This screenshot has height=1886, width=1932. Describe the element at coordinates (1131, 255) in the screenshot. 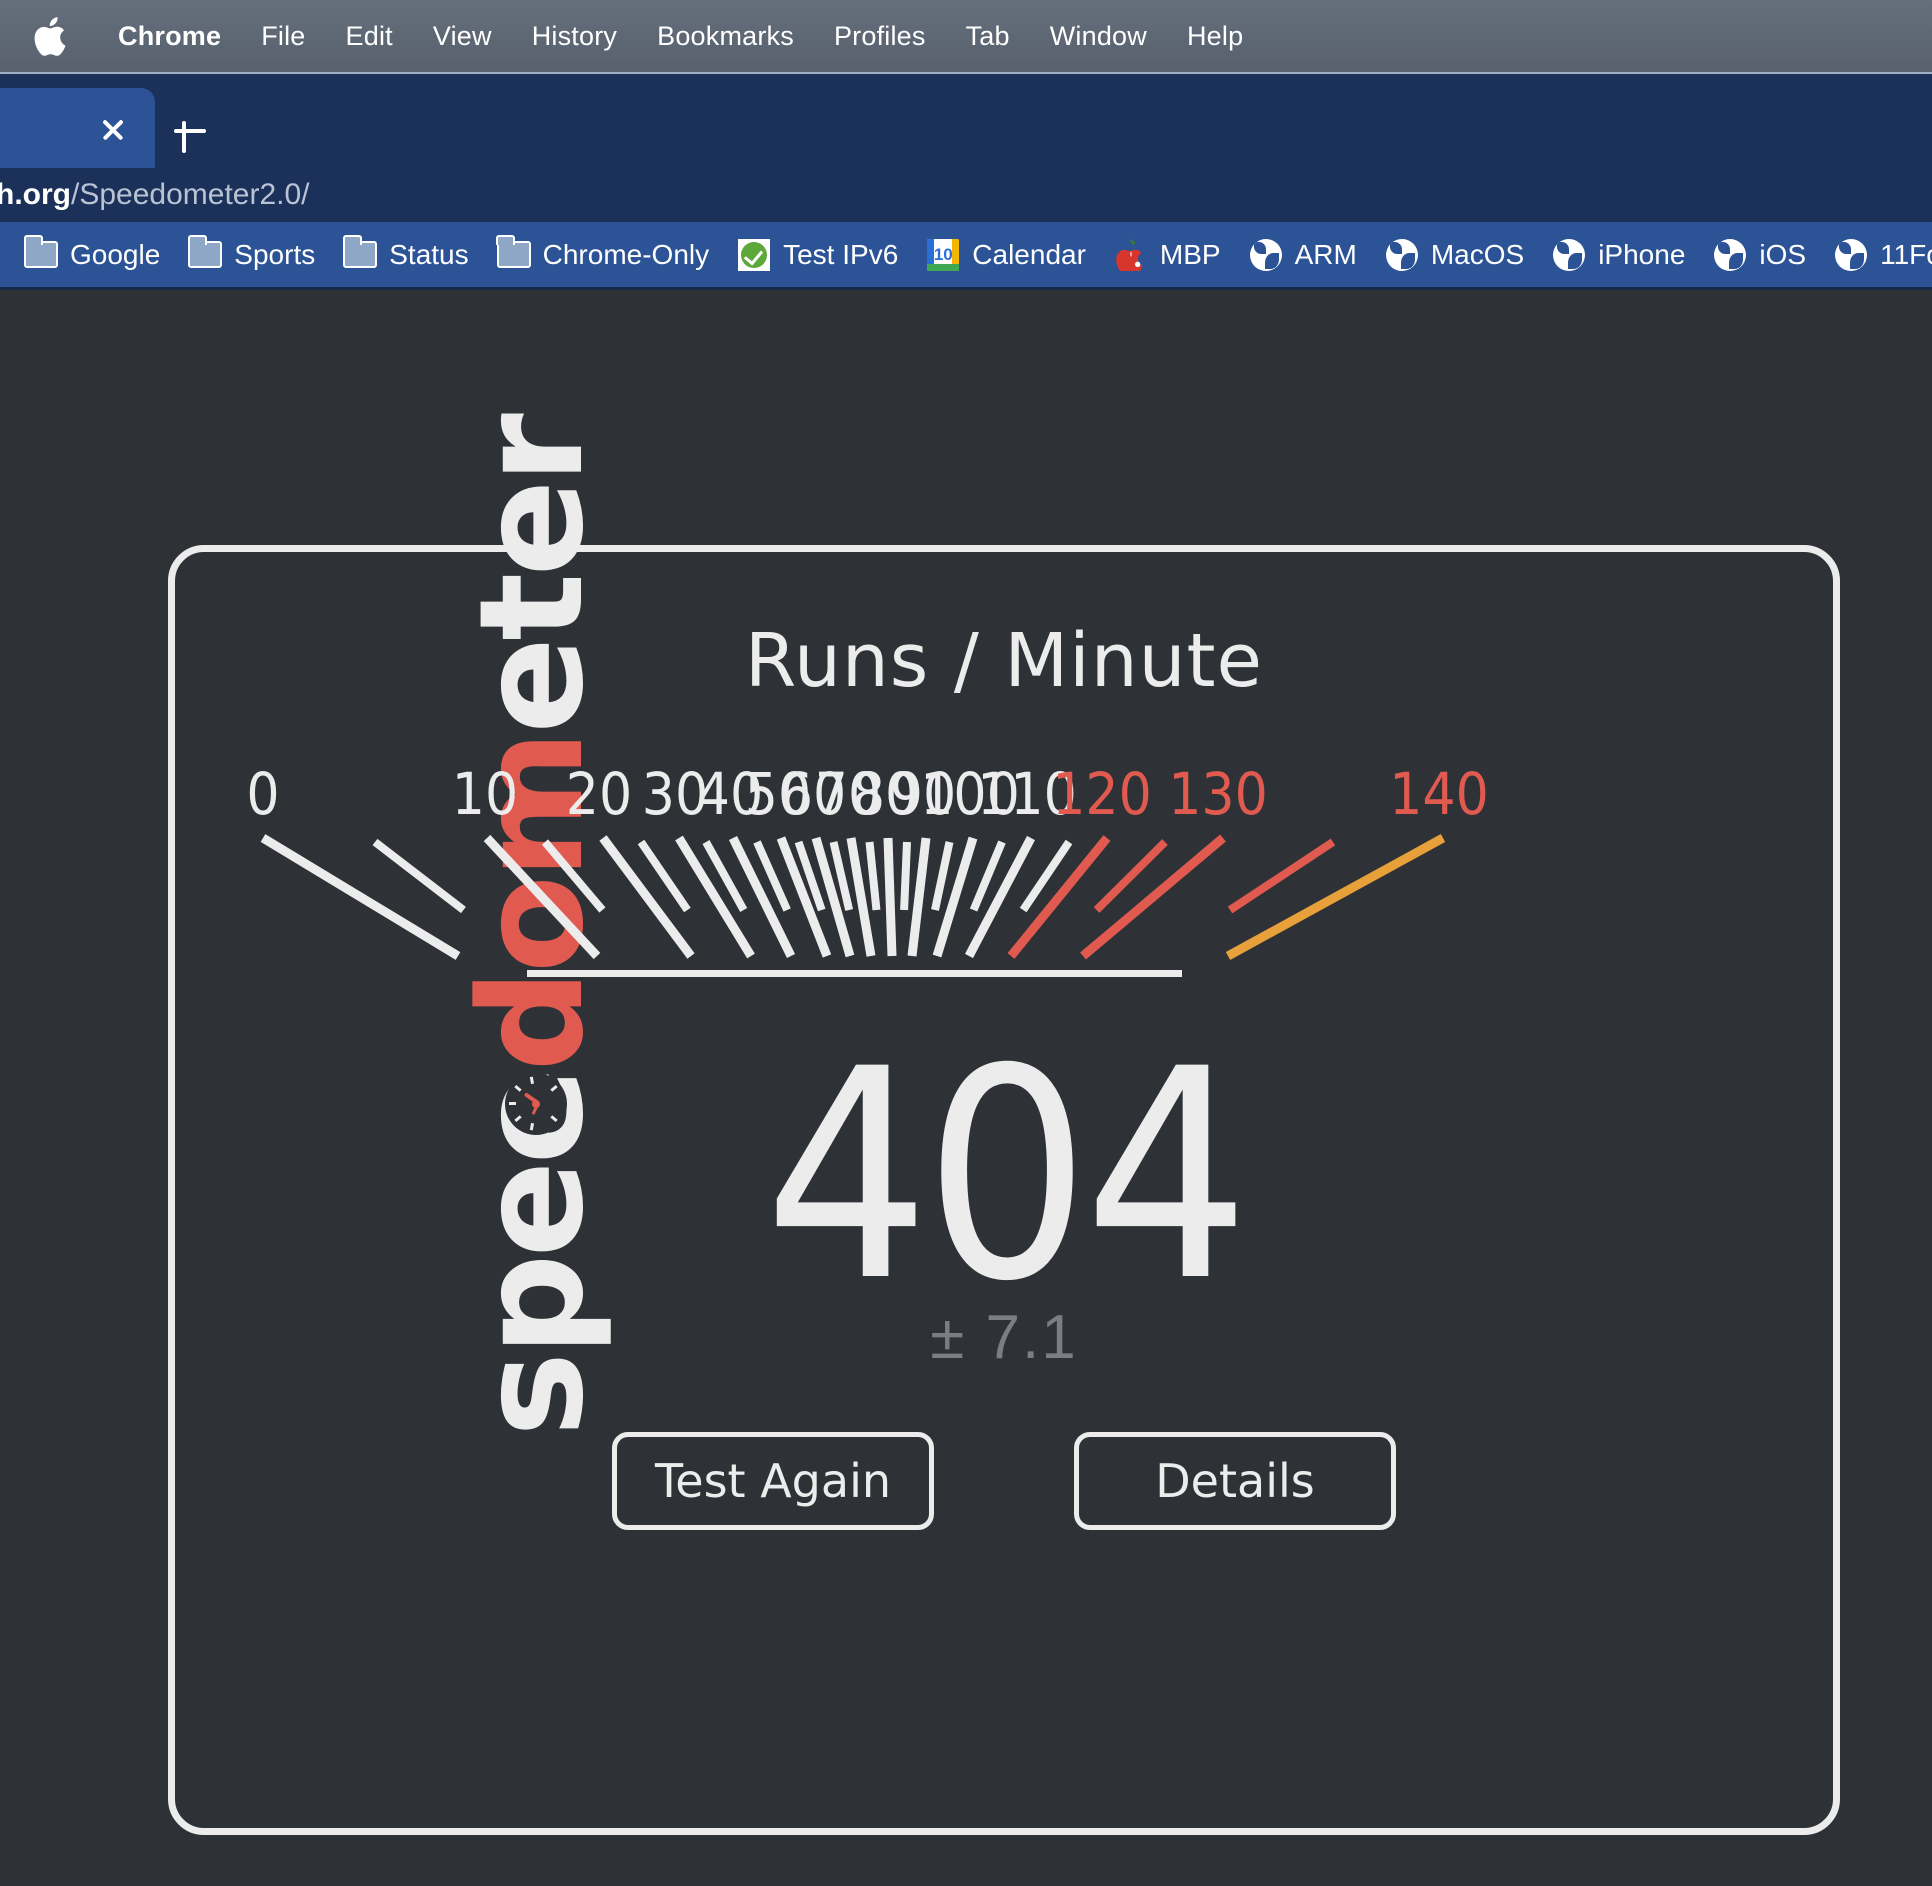

I see `red-apple-icon` at that location.